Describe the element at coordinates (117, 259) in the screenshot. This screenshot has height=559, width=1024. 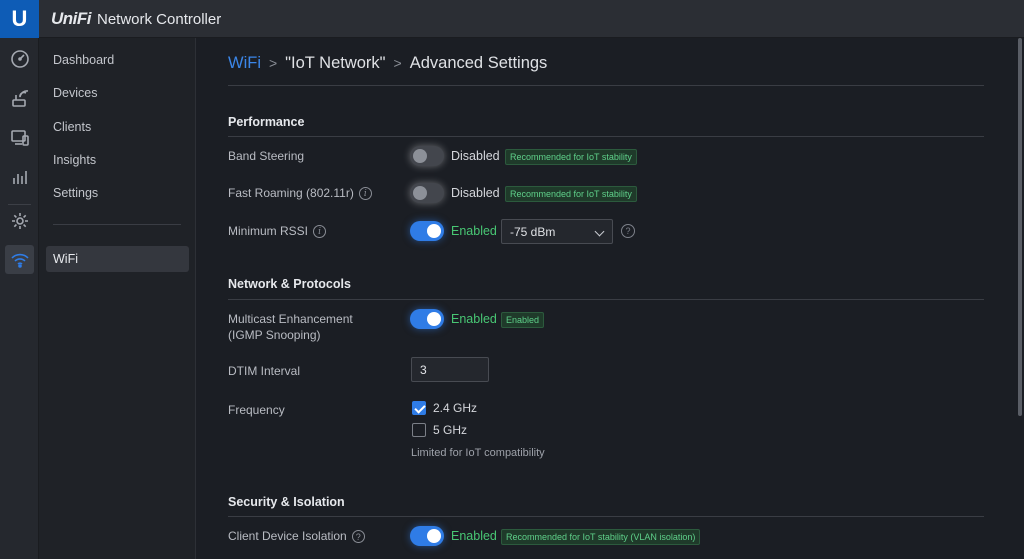
I see `sidebar-item-wifi: WiFi` at that location.